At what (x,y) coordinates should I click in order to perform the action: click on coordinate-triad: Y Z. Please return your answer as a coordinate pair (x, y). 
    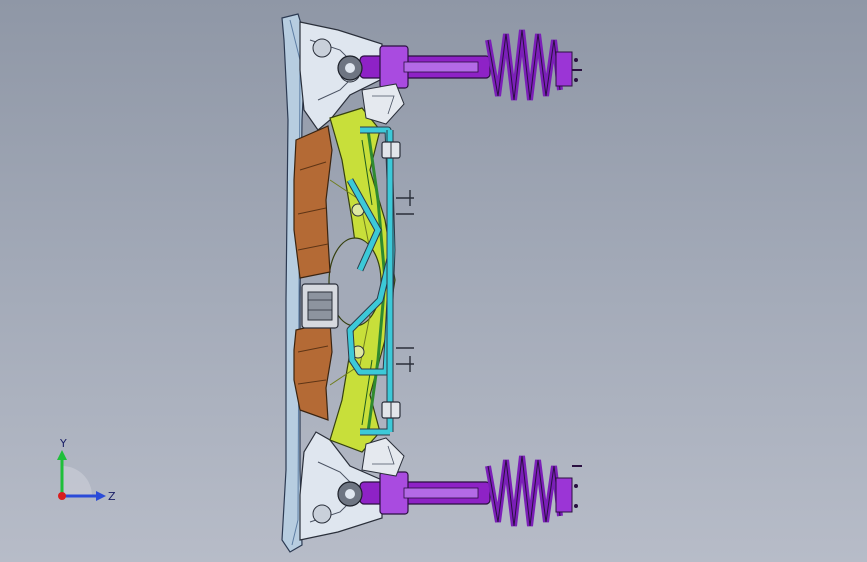
    Looking at the image, I should click on (86, 470).